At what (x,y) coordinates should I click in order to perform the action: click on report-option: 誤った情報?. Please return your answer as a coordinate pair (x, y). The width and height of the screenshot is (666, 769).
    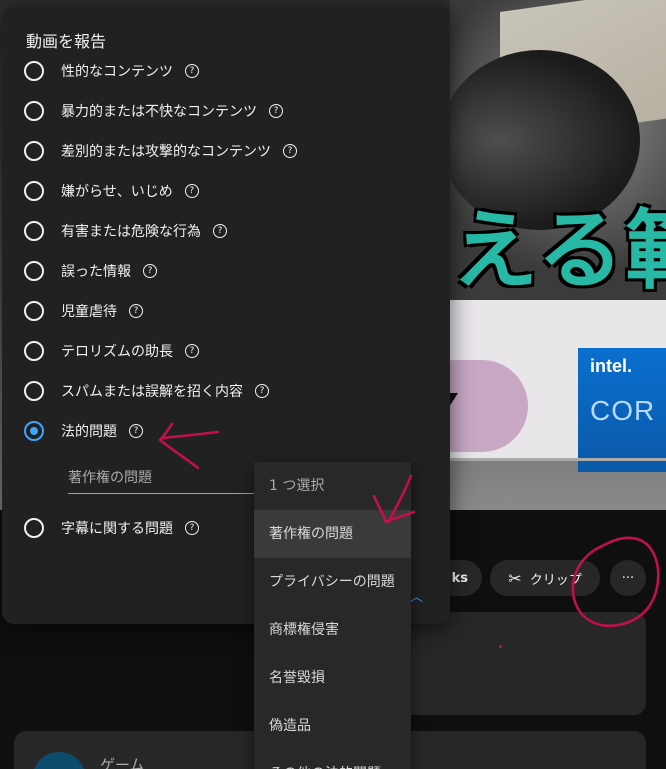
    Looking at the image, I should click on (90, 271).